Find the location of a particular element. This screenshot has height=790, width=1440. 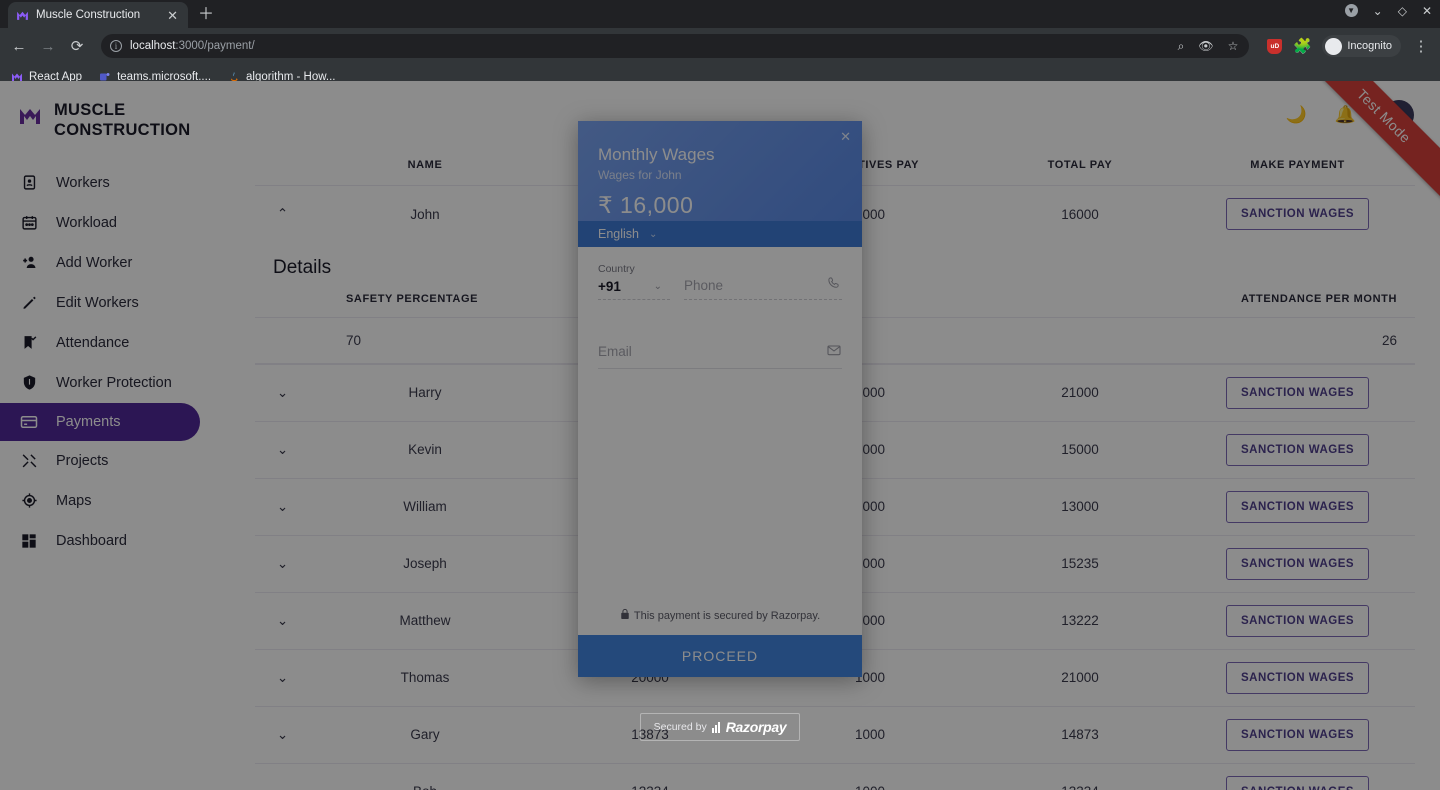

secured-by-label: Secured by is located at coordinates (680, 727).